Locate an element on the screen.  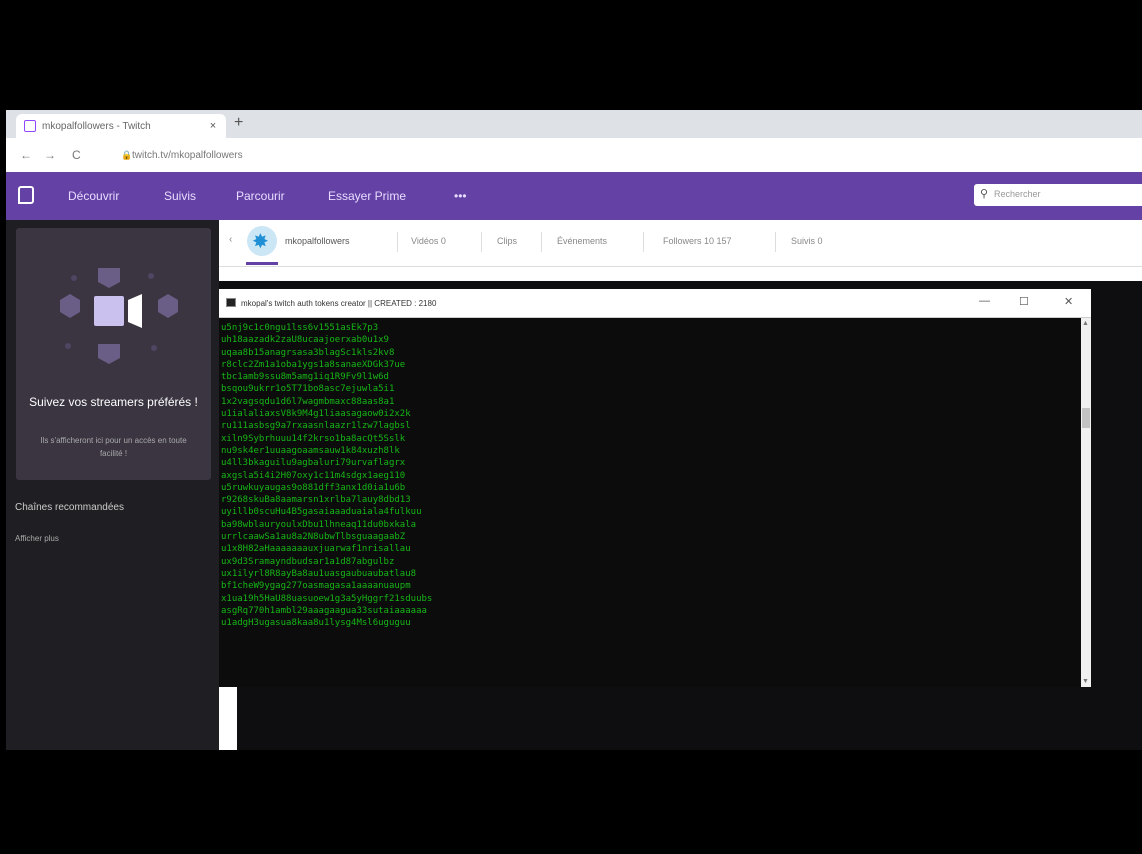
browser-tab: mkopalfollowers - Twitch × is located at coordinates (121, 126).